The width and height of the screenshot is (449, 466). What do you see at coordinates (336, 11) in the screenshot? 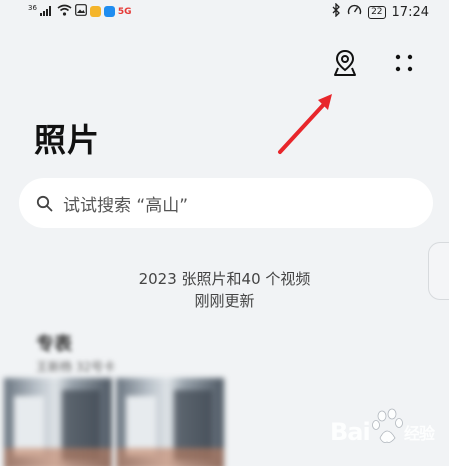
I see `bluetooth-icon` at bounding box center [336, 11].